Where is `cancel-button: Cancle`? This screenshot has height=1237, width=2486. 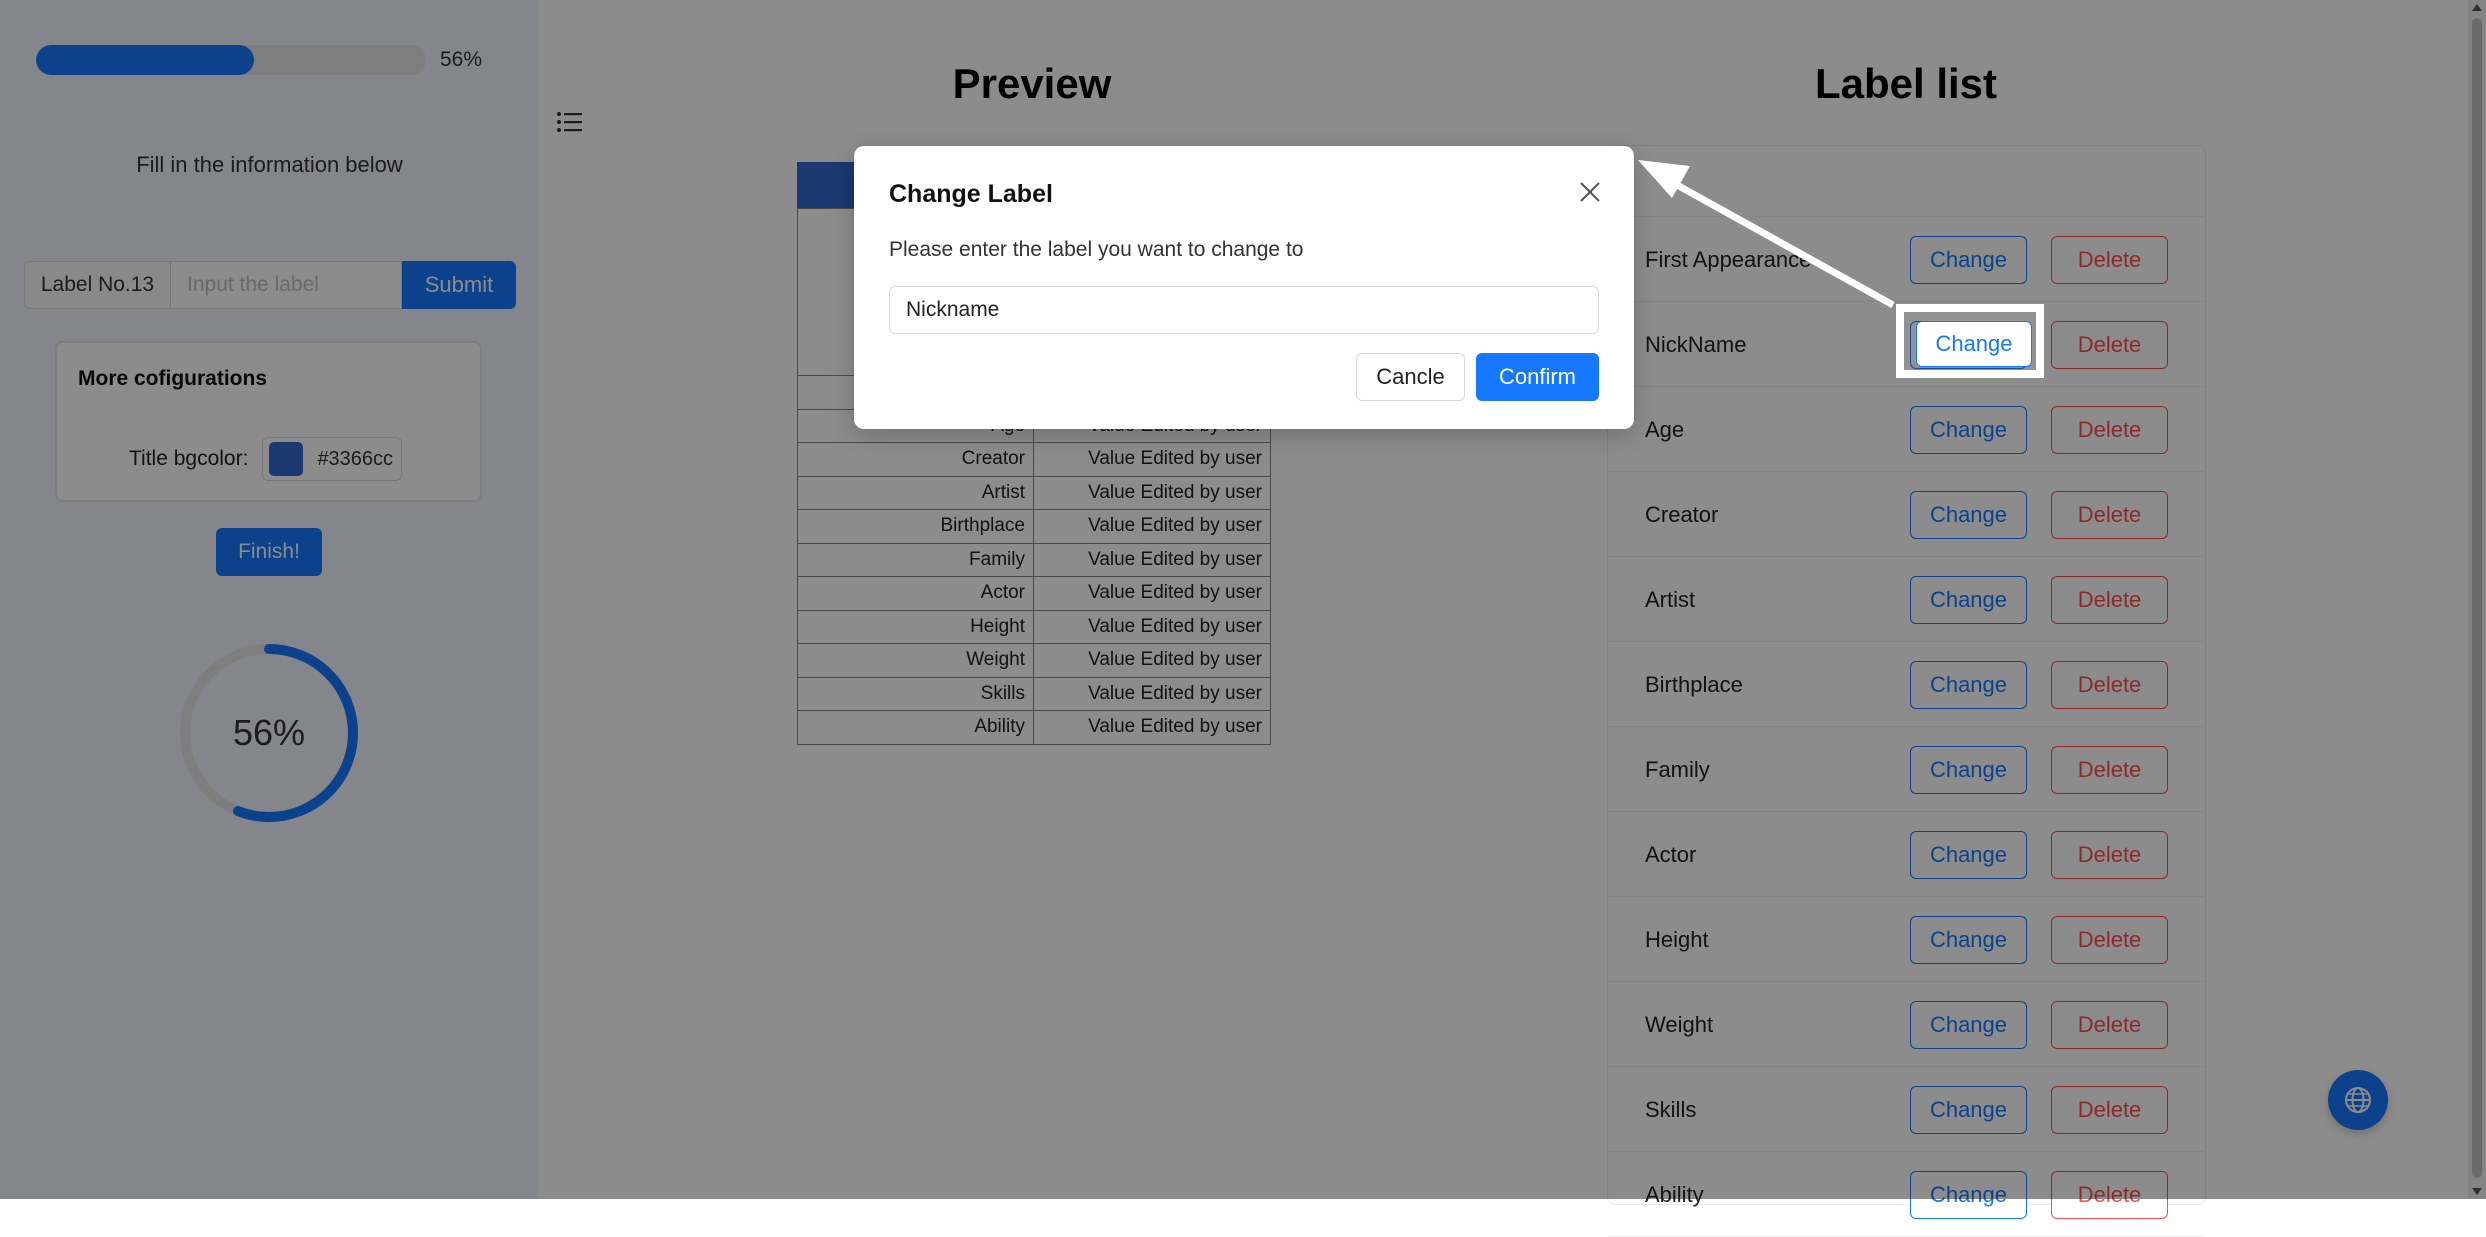
cancel-button: Cancle is located at coordinates (1410, 377).